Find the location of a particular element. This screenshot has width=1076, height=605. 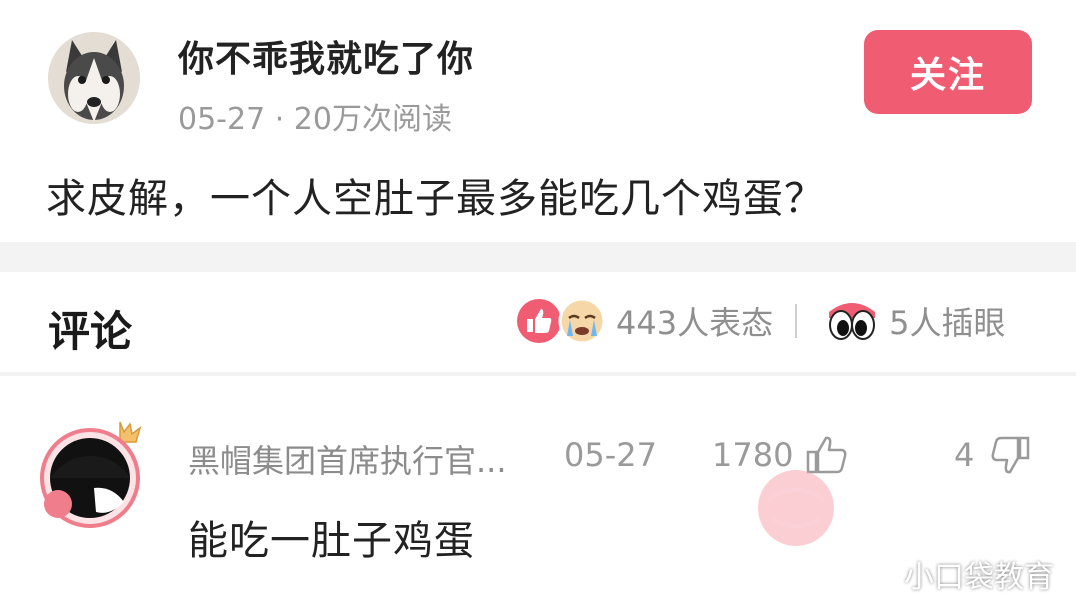

crowned-avatar-icon is located at coordinates (91, 474).